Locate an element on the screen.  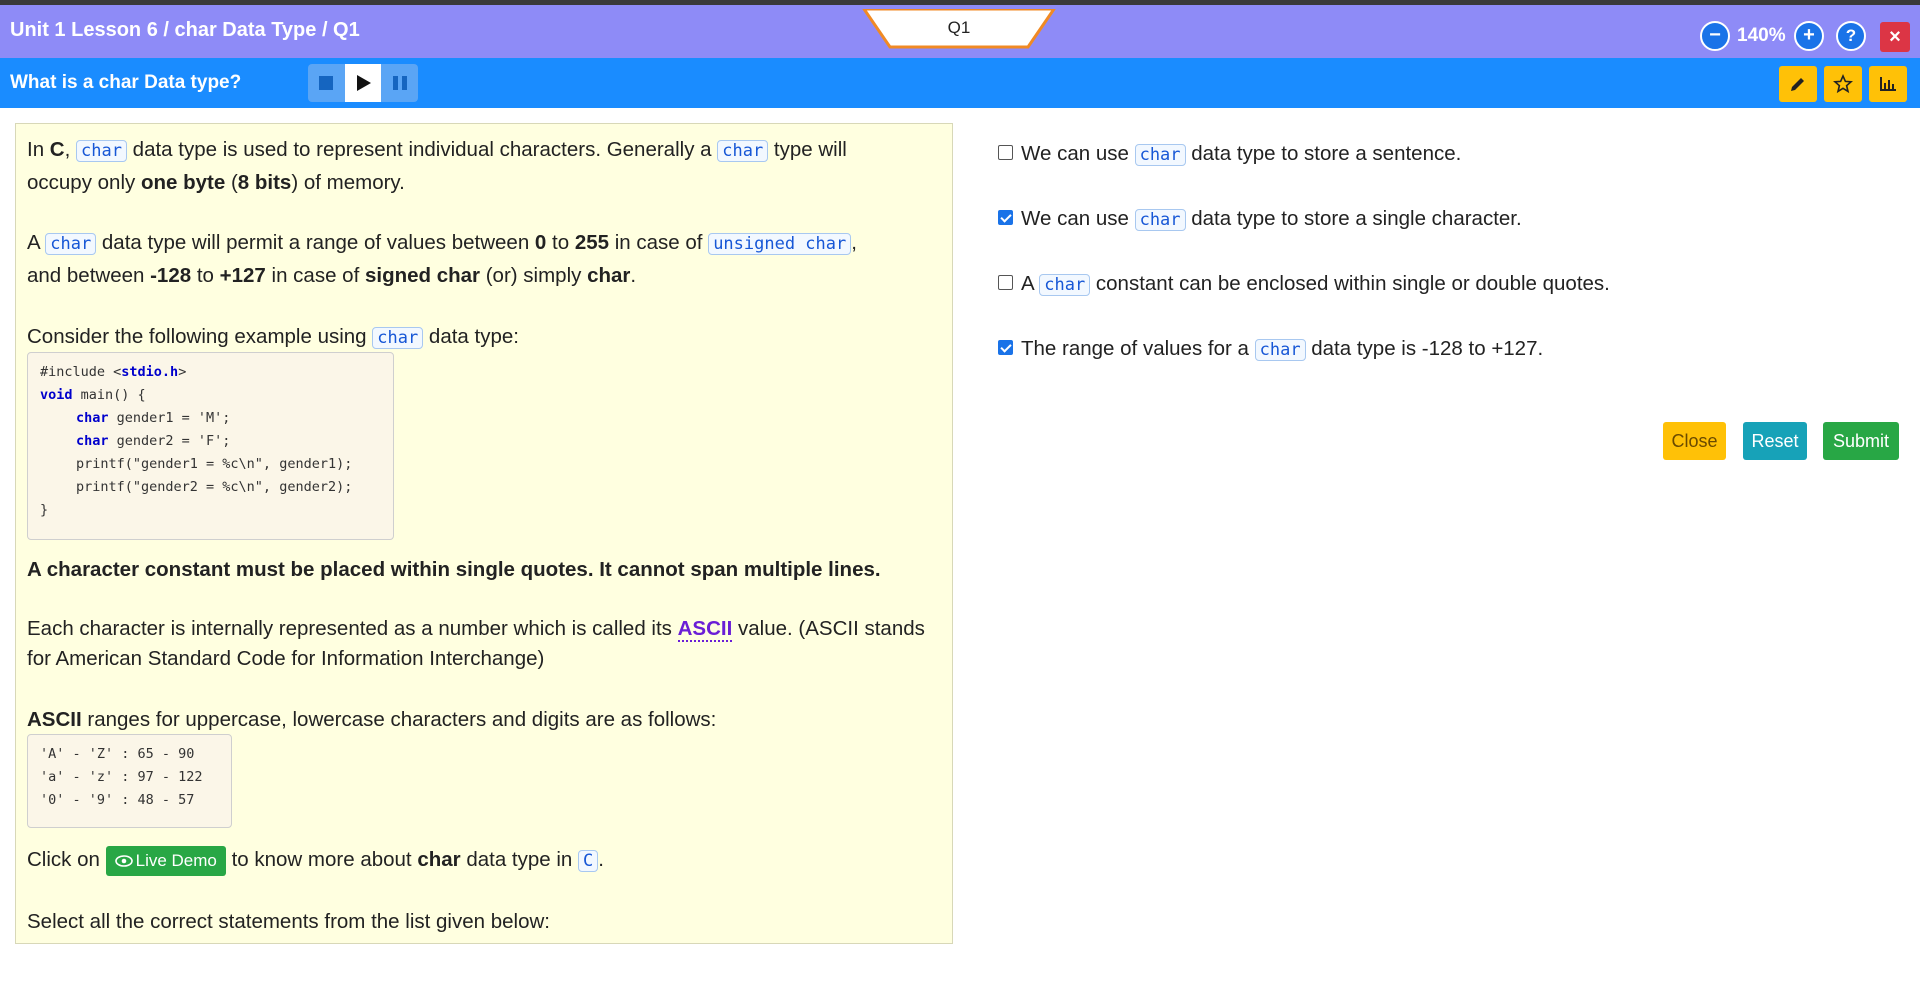
edit-button is located at coordinates (1798, 84).